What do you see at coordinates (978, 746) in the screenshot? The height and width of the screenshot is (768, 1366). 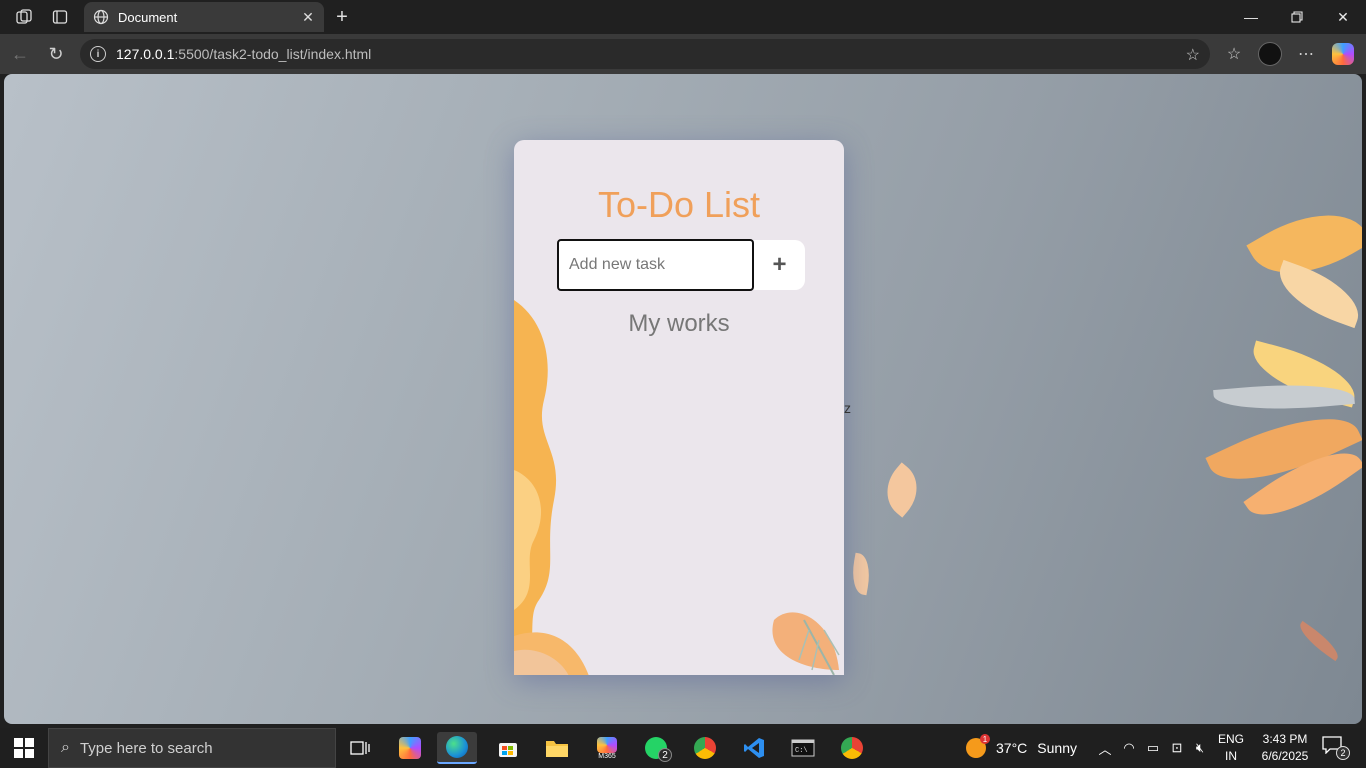 I see `weather-sun-icon: 1` at bounding box center [978, 746].